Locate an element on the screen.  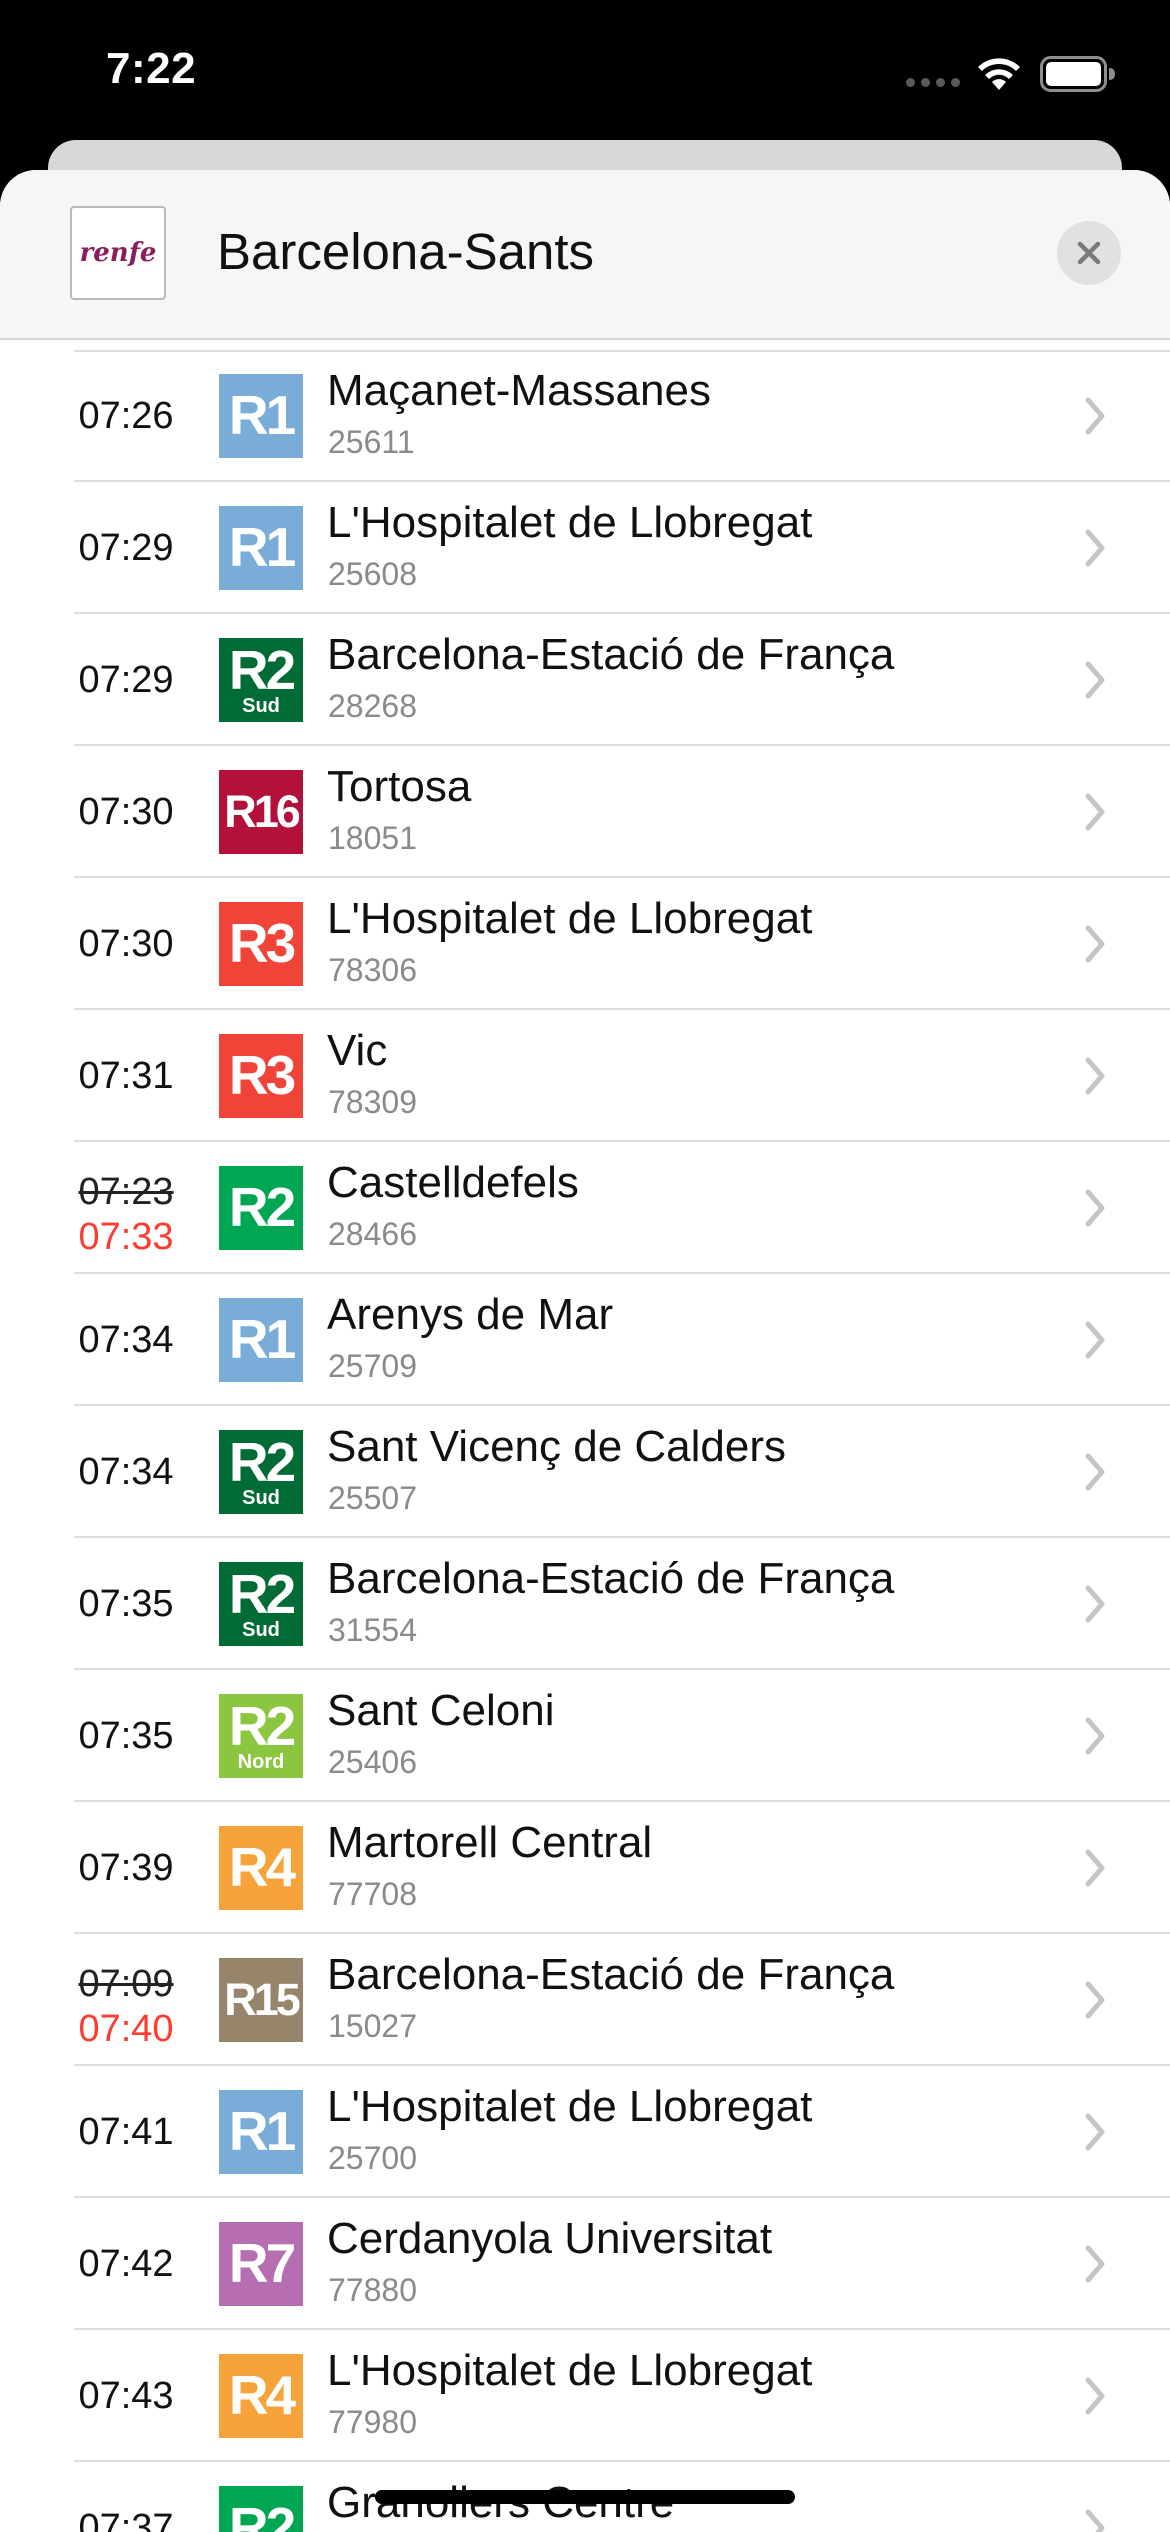
line-badge: R7 is located at coordinates (261, 2264).